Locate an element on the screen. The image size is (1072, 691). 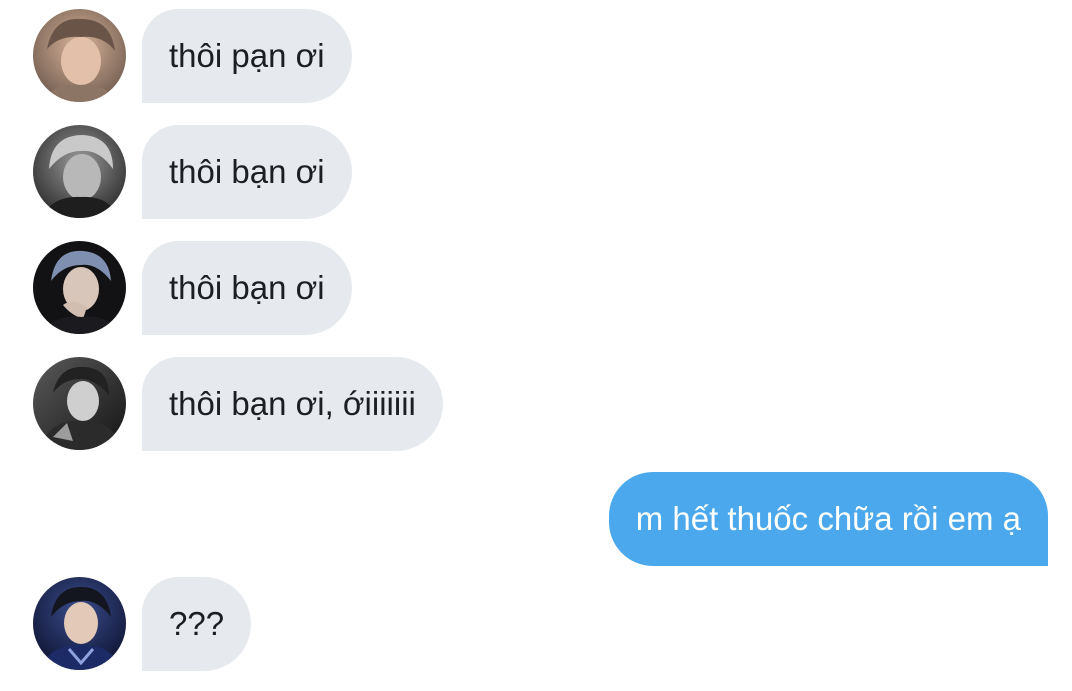
incoming-message-bubble: thôi pạn ơi is located at coordinates (247, 56).